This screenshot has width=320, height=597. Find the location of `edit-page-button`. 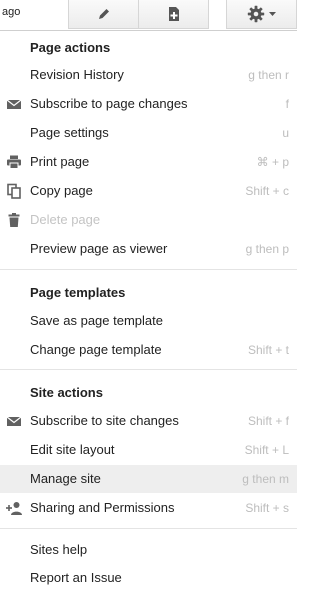

edit-page-button is located at coordinates (103, 14).